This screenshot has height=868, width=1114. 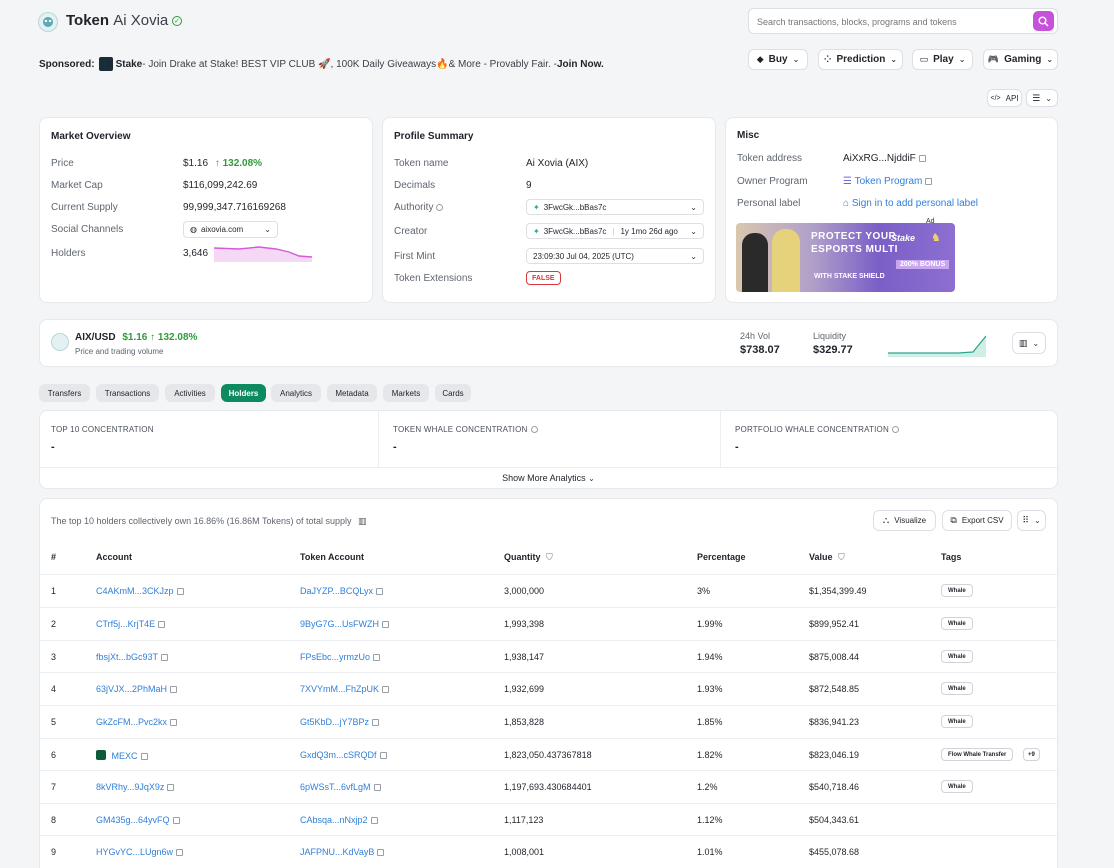 I want to click on personal-label-link: ⌂ Sign in to add personal label, so click(x=910, y=203).